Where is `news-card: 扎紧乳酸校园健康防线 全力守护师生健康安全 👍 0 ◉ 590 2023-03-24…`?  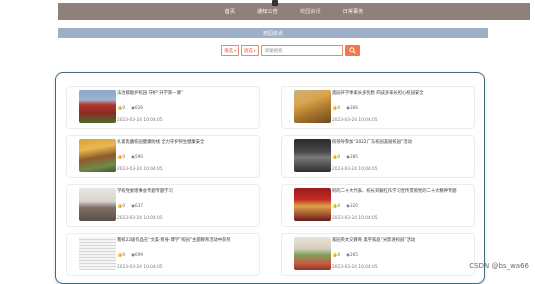 news-card: 扎紧乳酸校园健康防线 全力守护师生健康安全 👍 0 ◉ 590 2023-03-24… is located at coordinates (163, 156).